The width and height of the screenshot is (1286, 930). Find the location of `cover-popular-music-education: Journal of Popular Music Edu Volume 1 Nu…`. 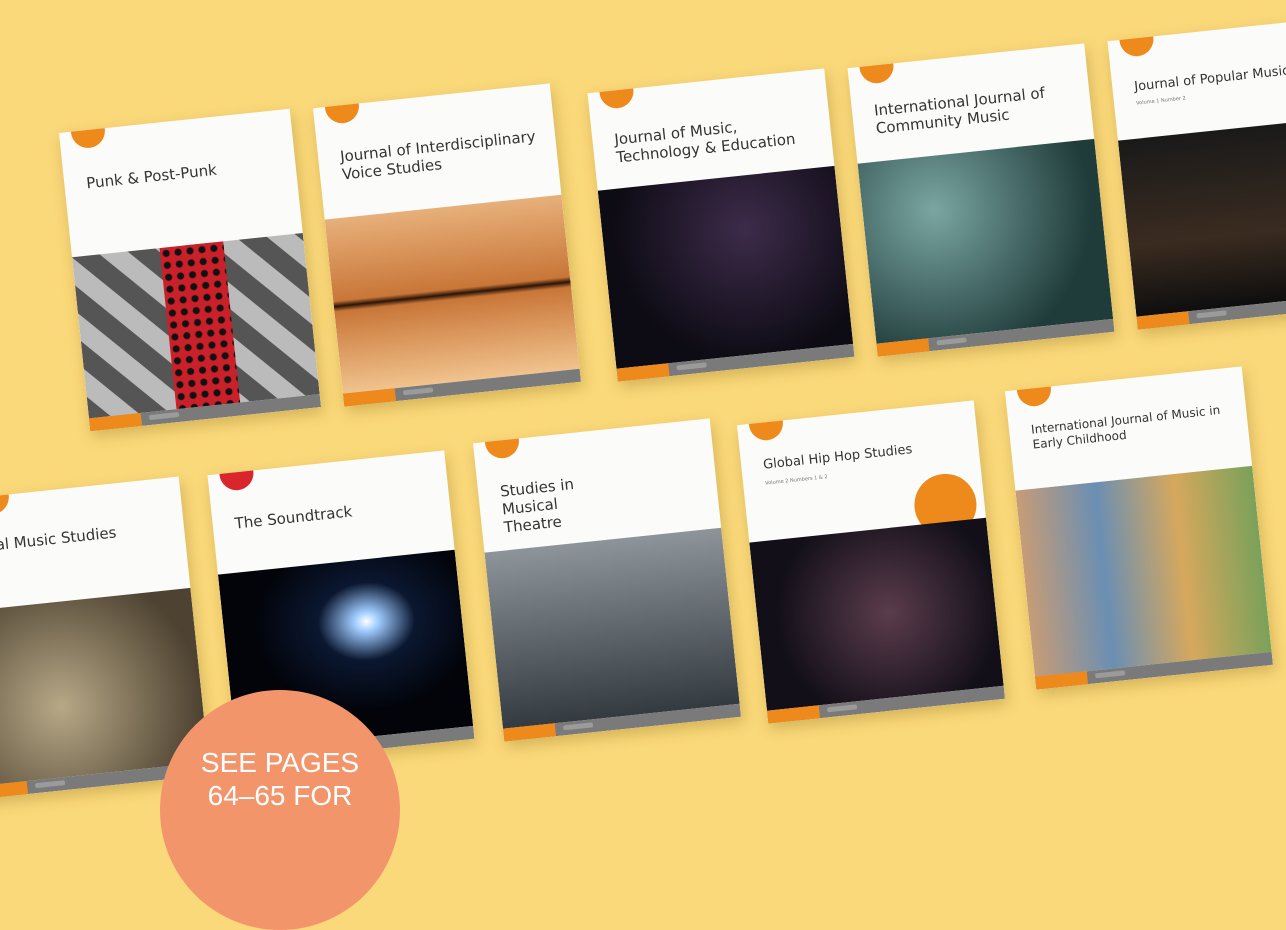

cover-popular-music-education: Journal of Popular Music Edu Volume 1 Nu… is located at coordinates (1196, 173).